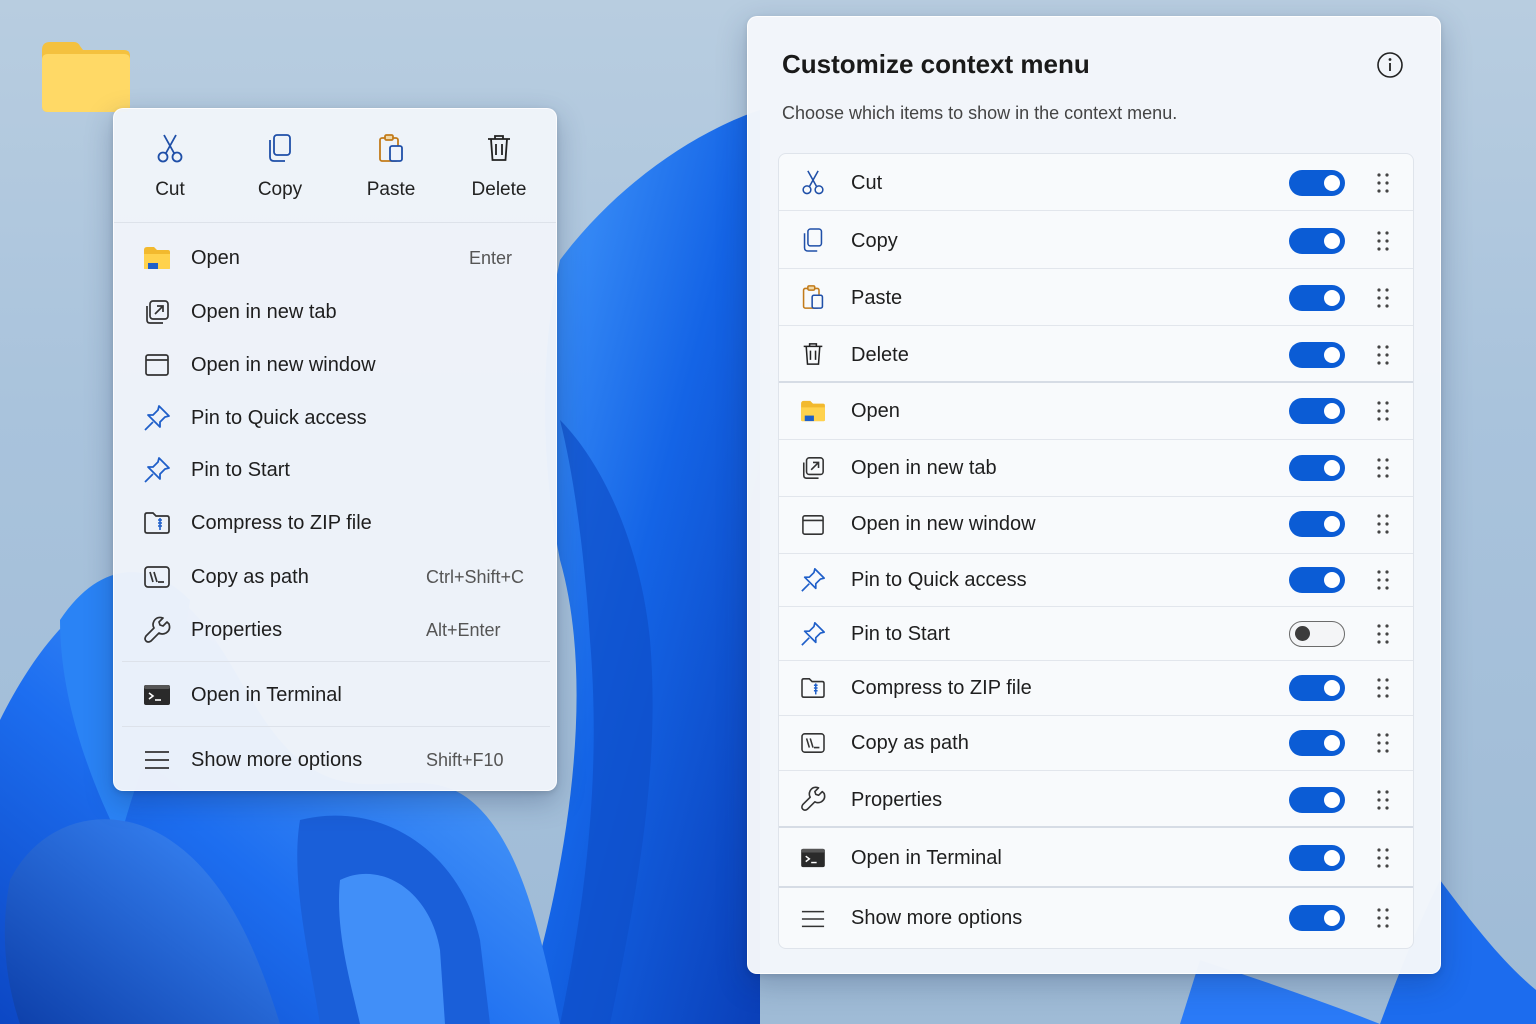 This screenshot has height=1024, width=1536. I want to click on paste-icon, so click(391, 148).